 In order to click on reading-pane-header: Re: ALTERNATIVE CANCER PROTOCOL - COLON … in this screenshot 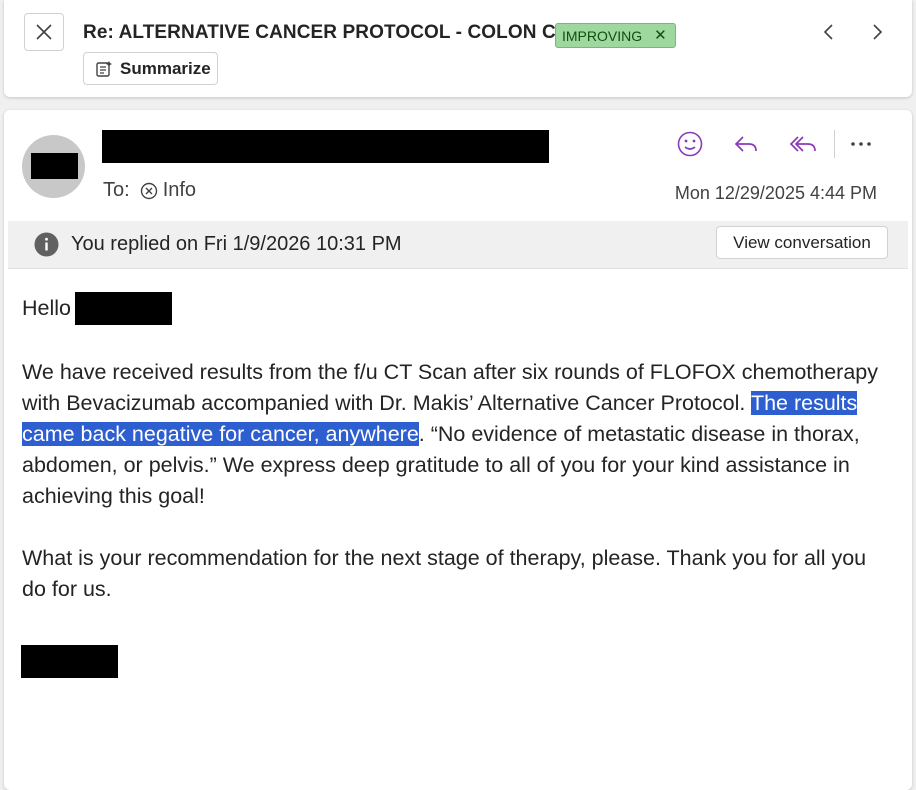, I will do `click(458, 48)`.